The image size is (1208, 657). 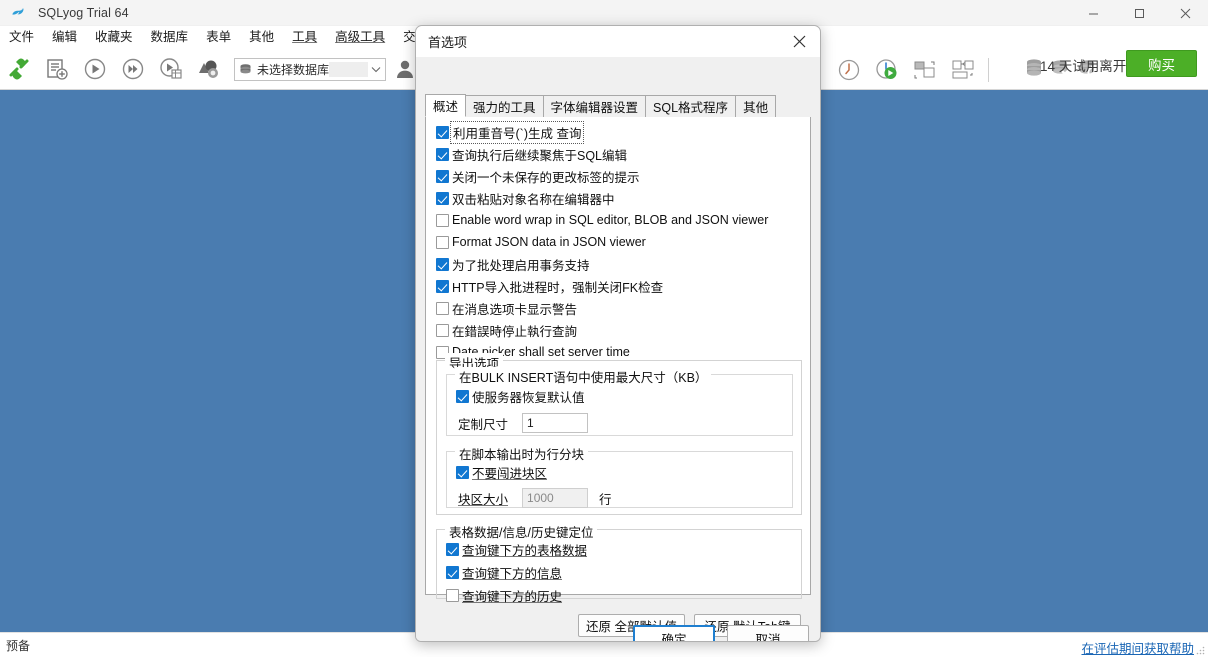 What do you see at coordinates (594, 106) in the screenshot?
I see `tab-font-editor: 字体编辑器设置` at bounding box center [594, 106].